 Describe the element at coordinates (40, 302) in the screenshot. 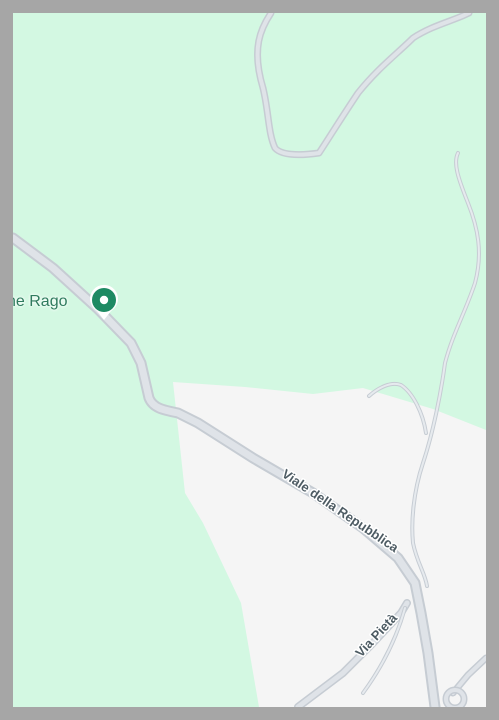

I see `place-label: ne Rago` at that location.